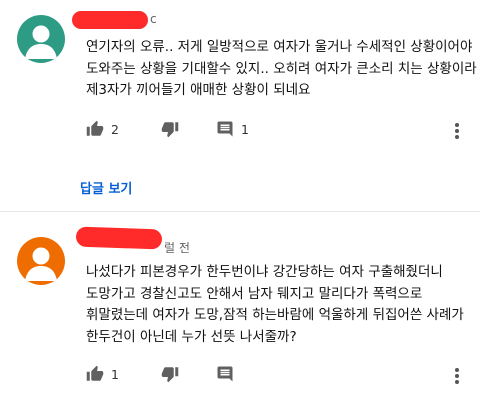 This screenshot has height=414, width=480. What do you see at coordinates (115, 129) in the screenshot?
I see `like-count: 2` at bounding box center [115, 129].